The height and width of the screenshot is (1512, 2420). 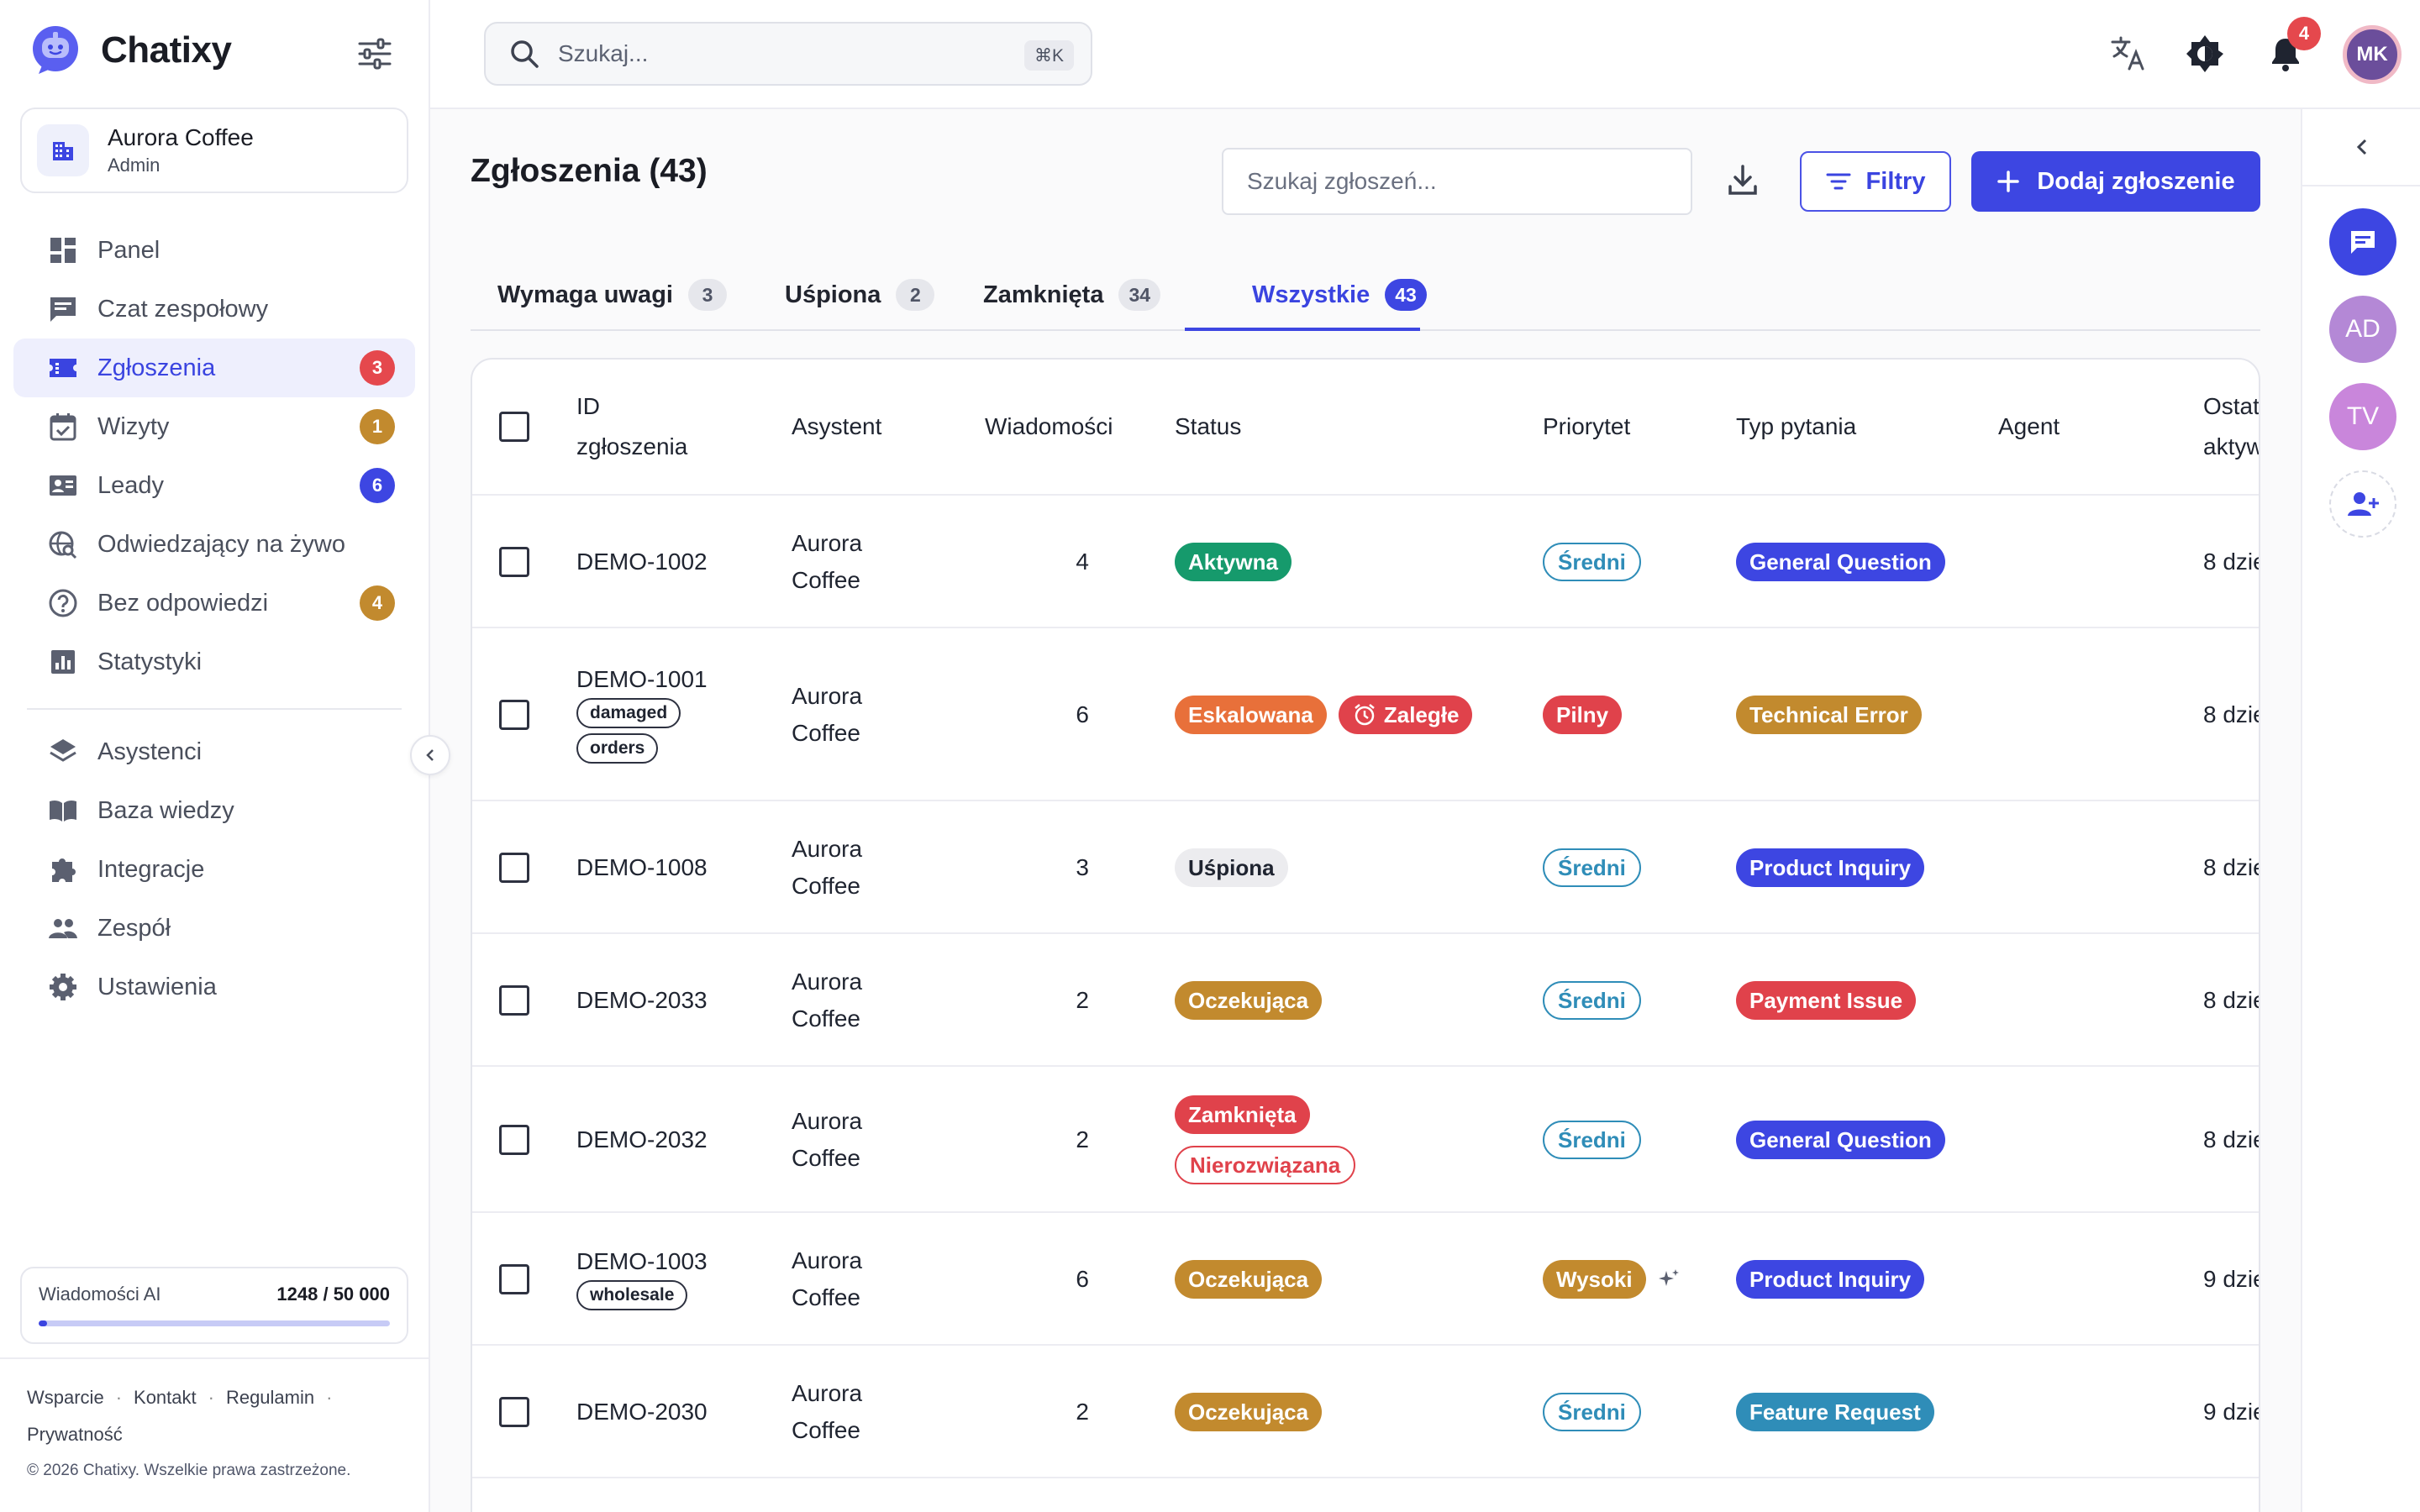 I want to click on header-text: ID, so click(x=588, y=406).